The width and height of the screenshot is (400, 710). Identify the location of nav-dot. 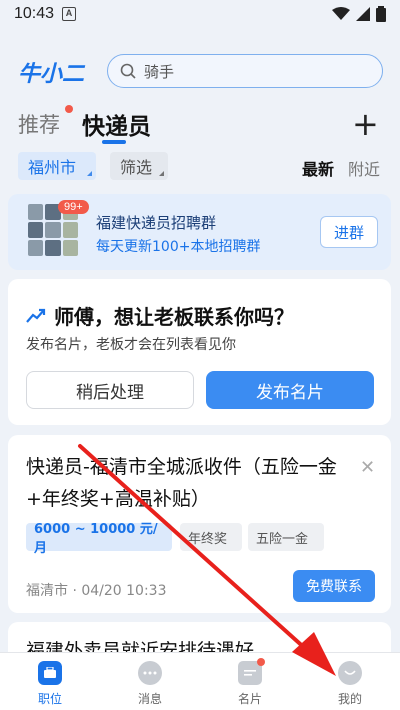
(261, 662).